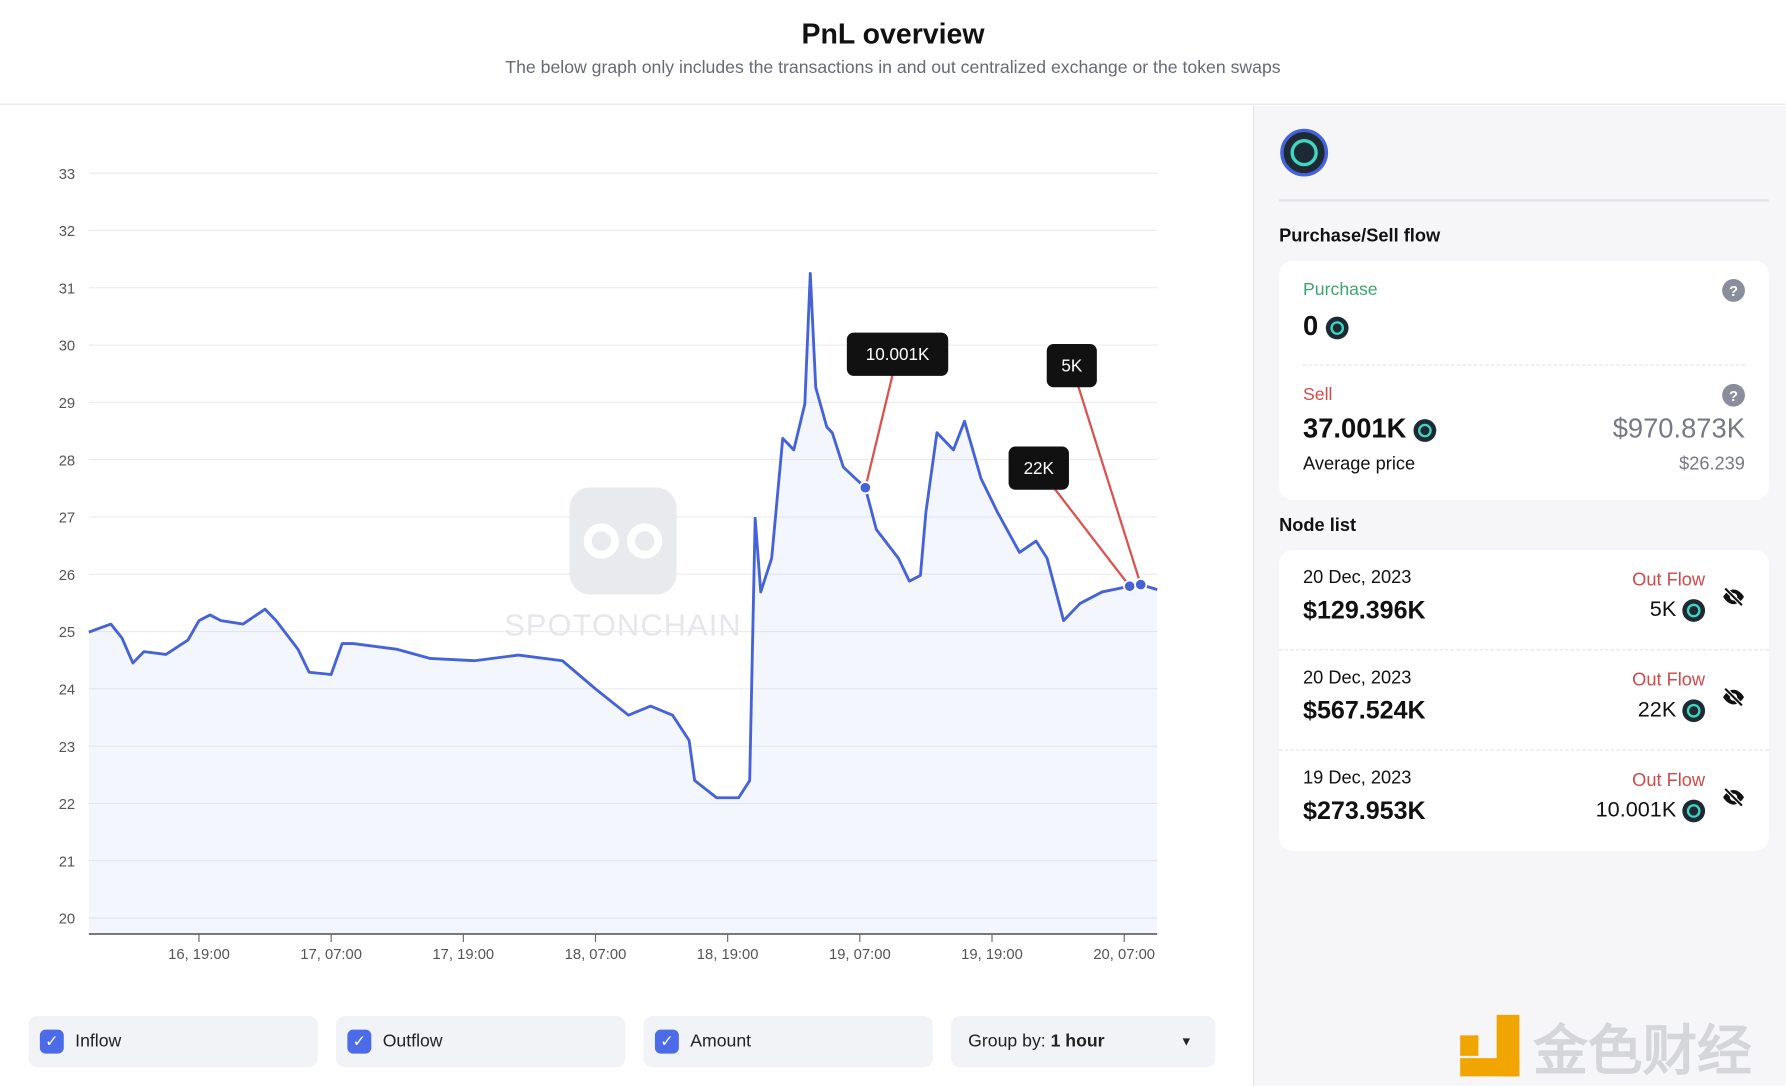 Image resolution: width=1786 pixels, height=1086 pixels. I want to click on x-tick-label: 18, 07:00, so click(596, 955).